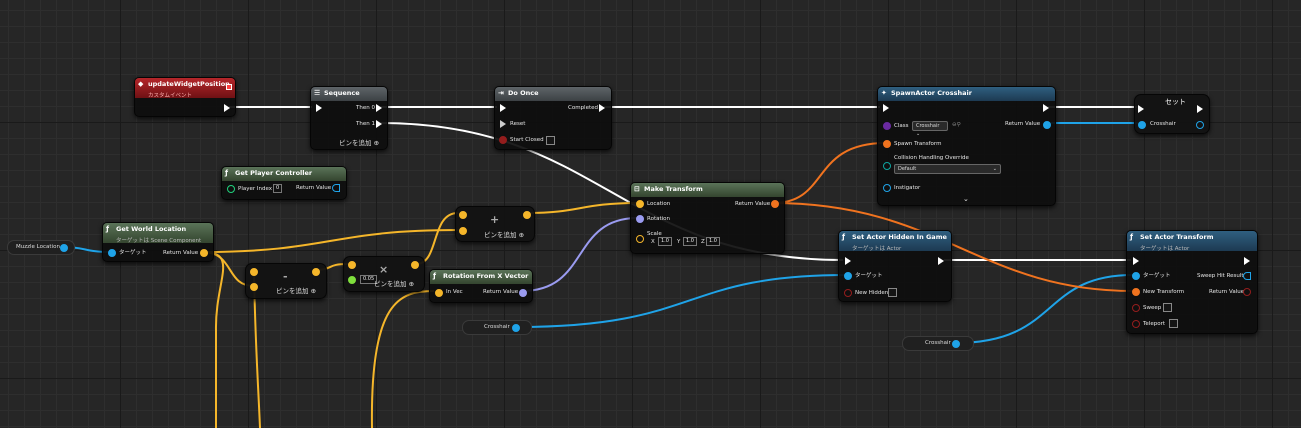 Image resolution: width=1301 pixels, height=428 pixels. I want to click on sequence-node: ☰ Sequence Then 0 Then 1 ピンを追加 ⊕, so click(349, 118).